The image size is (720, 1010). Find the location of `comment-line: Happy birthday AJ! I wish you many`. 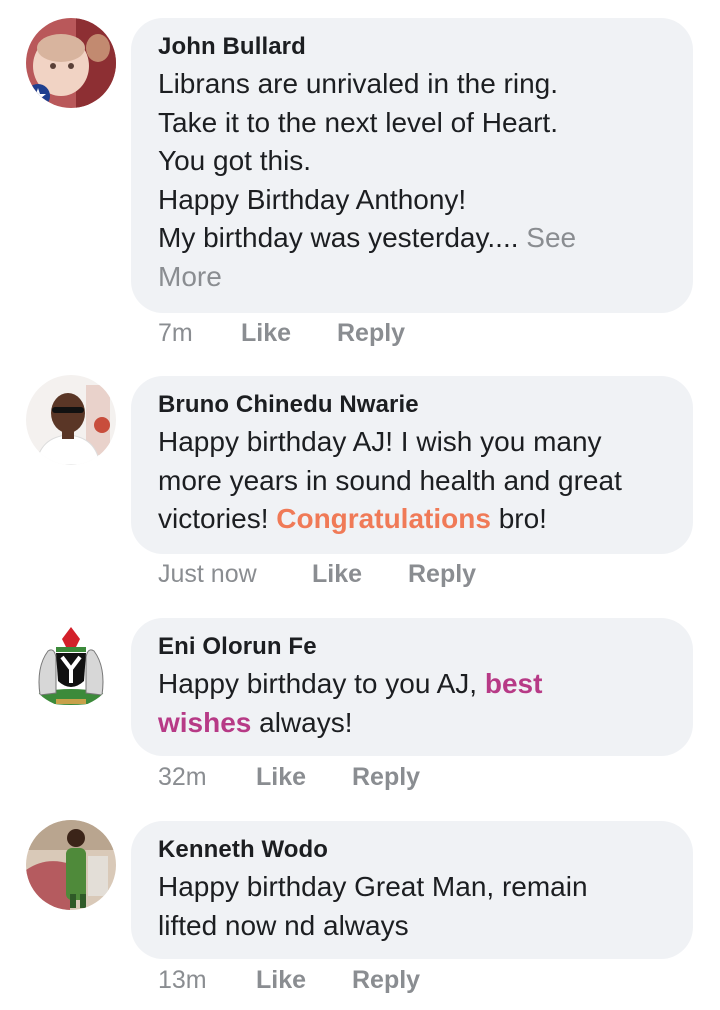

comment-line: Happy birthday AJ! I wish you many is located at coordinates (380, 441).